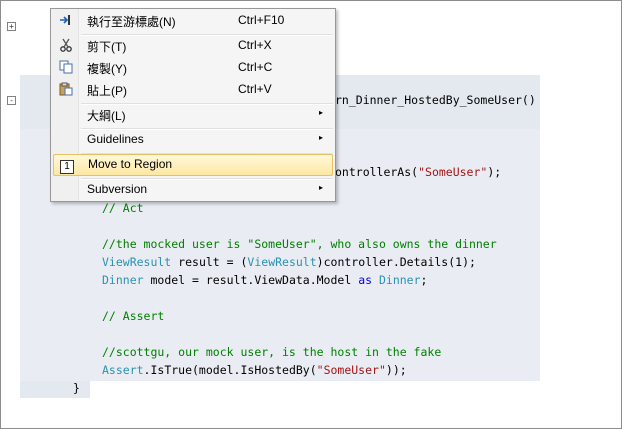 The height and width of the screenshot is (429, 622). Describe the element at coordinates (67, 165) in the screenshot. I see `move-to-region-icon: 1` at that location.